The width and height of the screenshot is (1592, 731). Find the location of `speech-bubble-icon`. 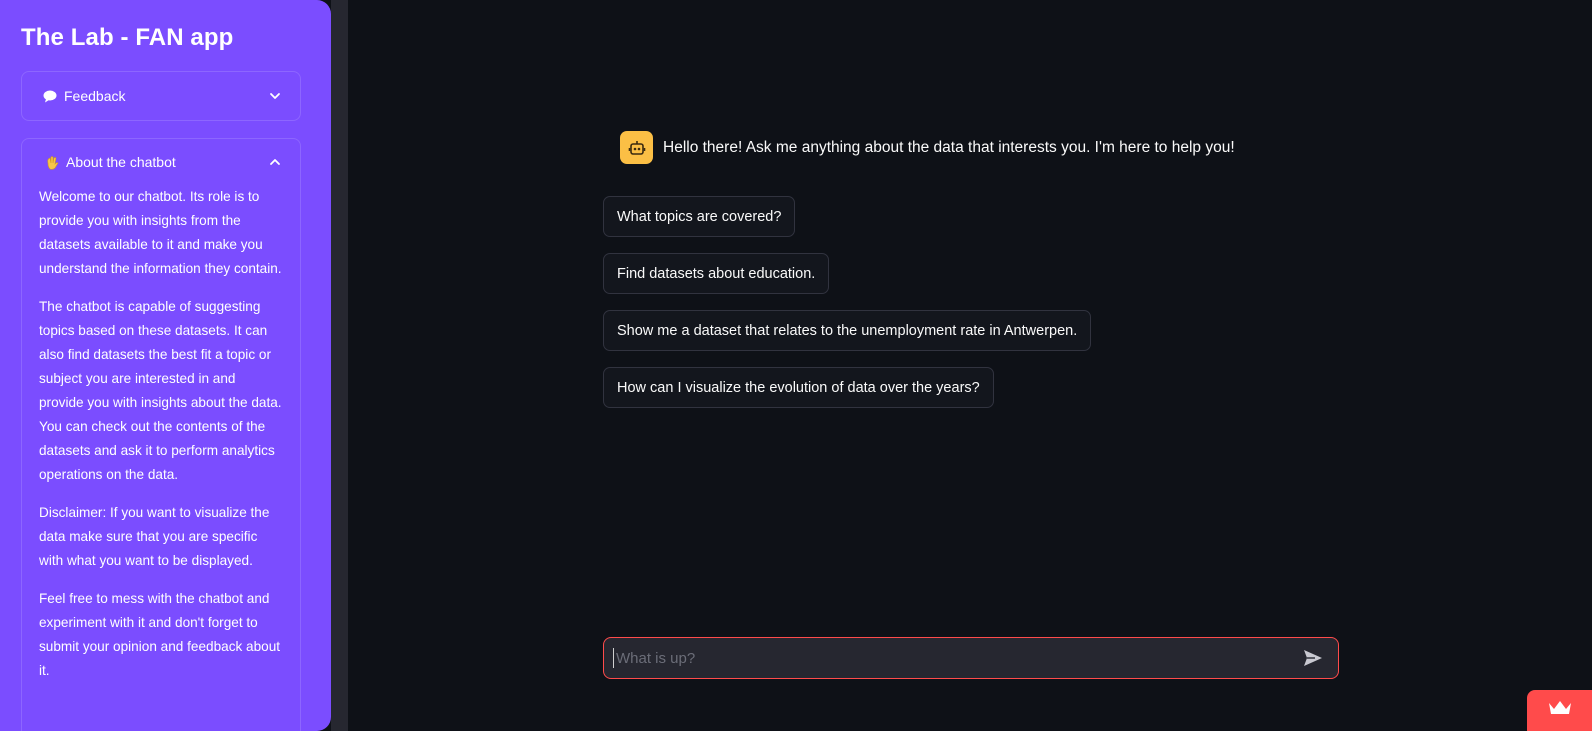

speech-bubble-icon is located at coordinates (50, 96).